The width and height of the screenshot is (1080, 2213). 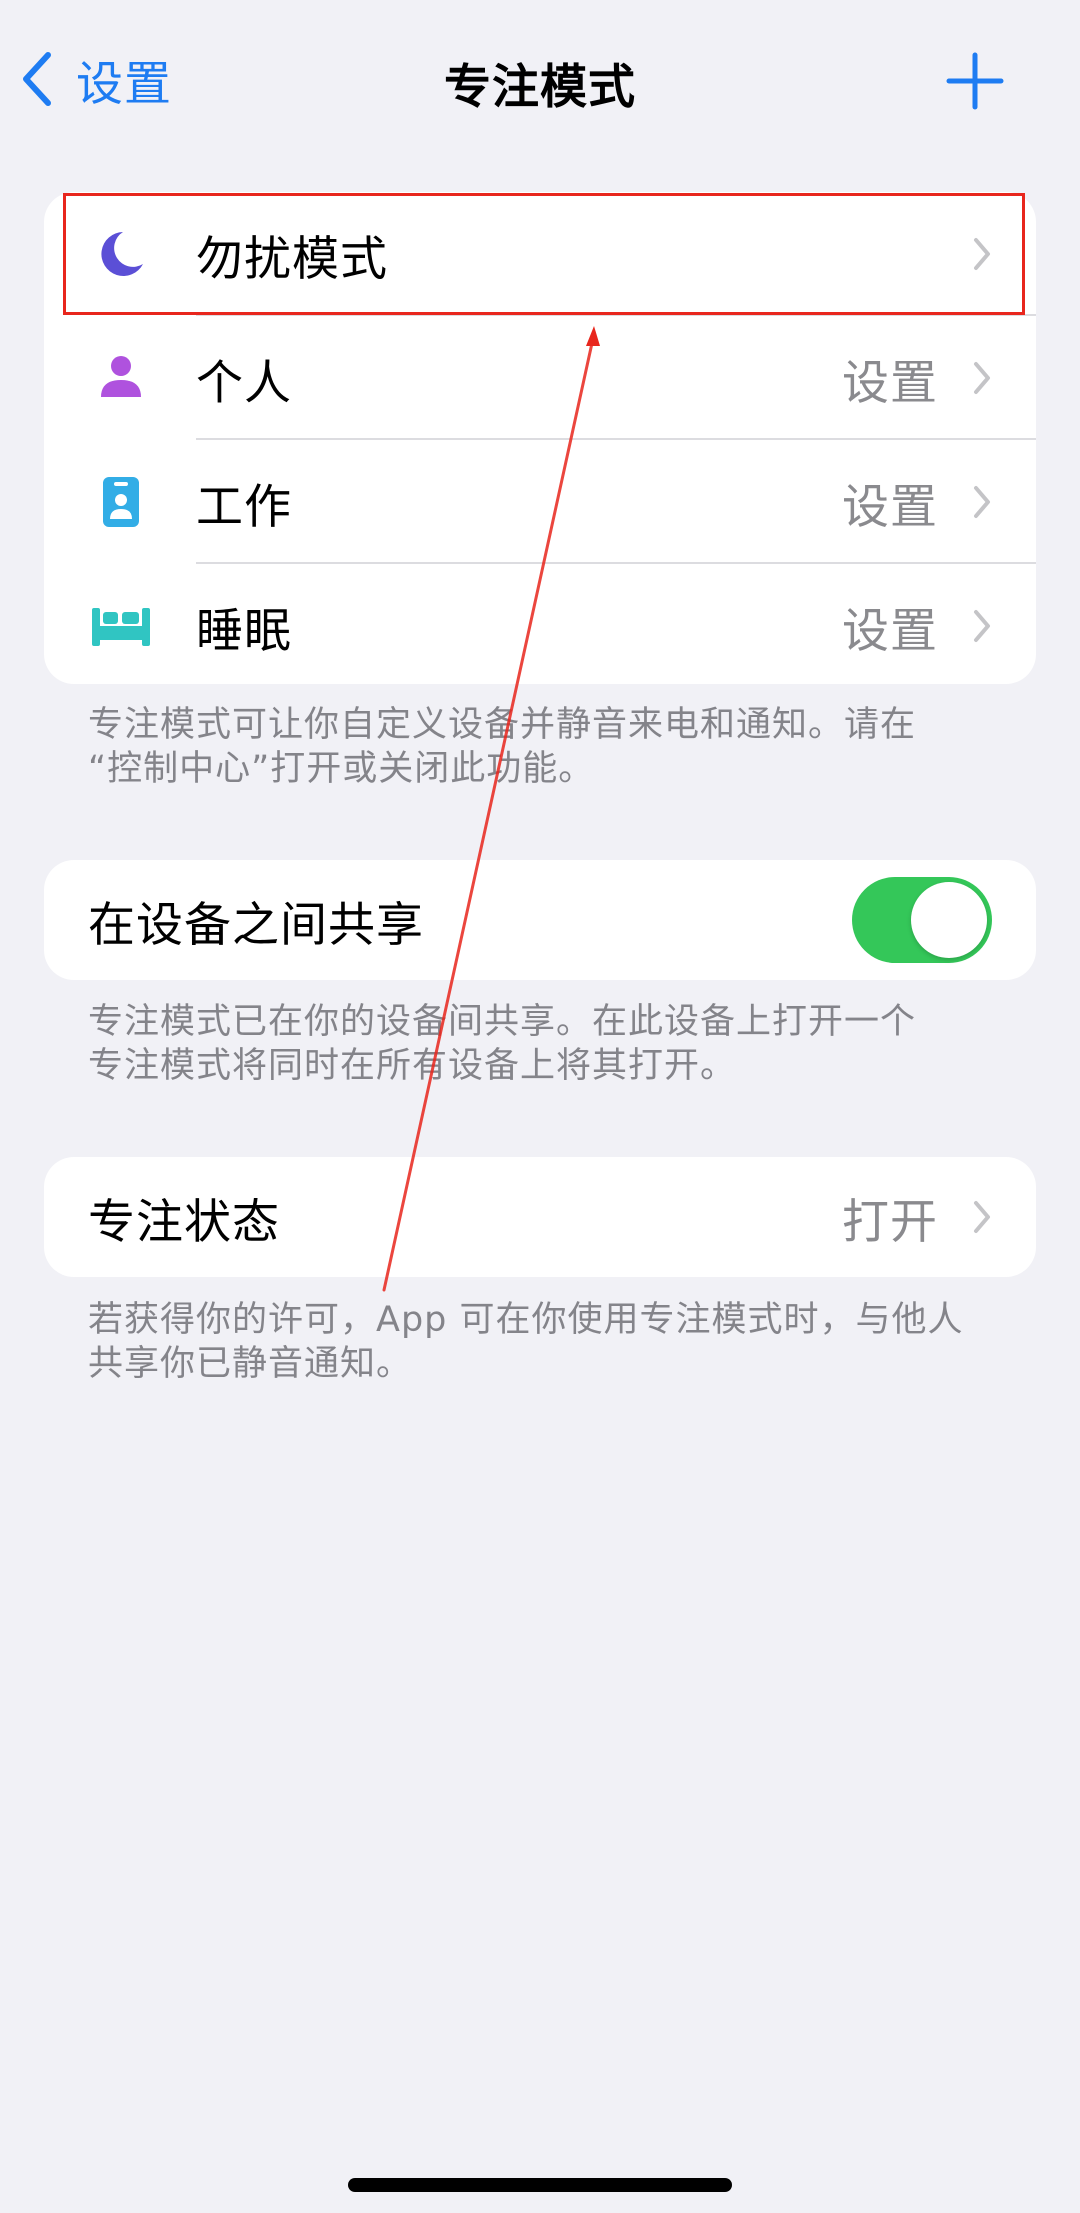 I want to click on home-indicator, so click(x=540, y=2185).